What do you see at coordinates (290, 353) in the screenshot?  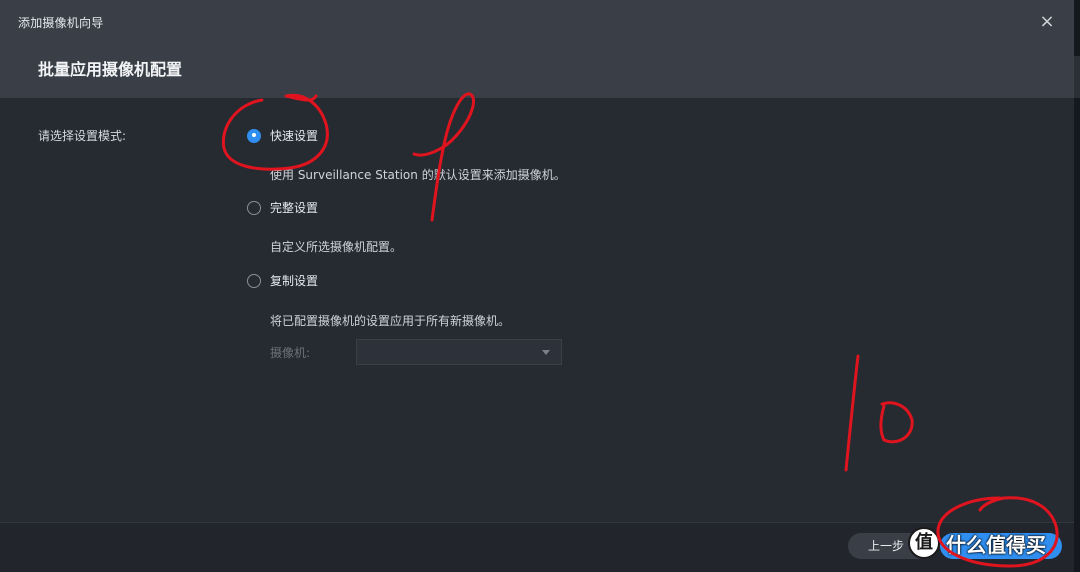 I see `camera-select-label: 摄像机:` at bounding box center [290, 353].